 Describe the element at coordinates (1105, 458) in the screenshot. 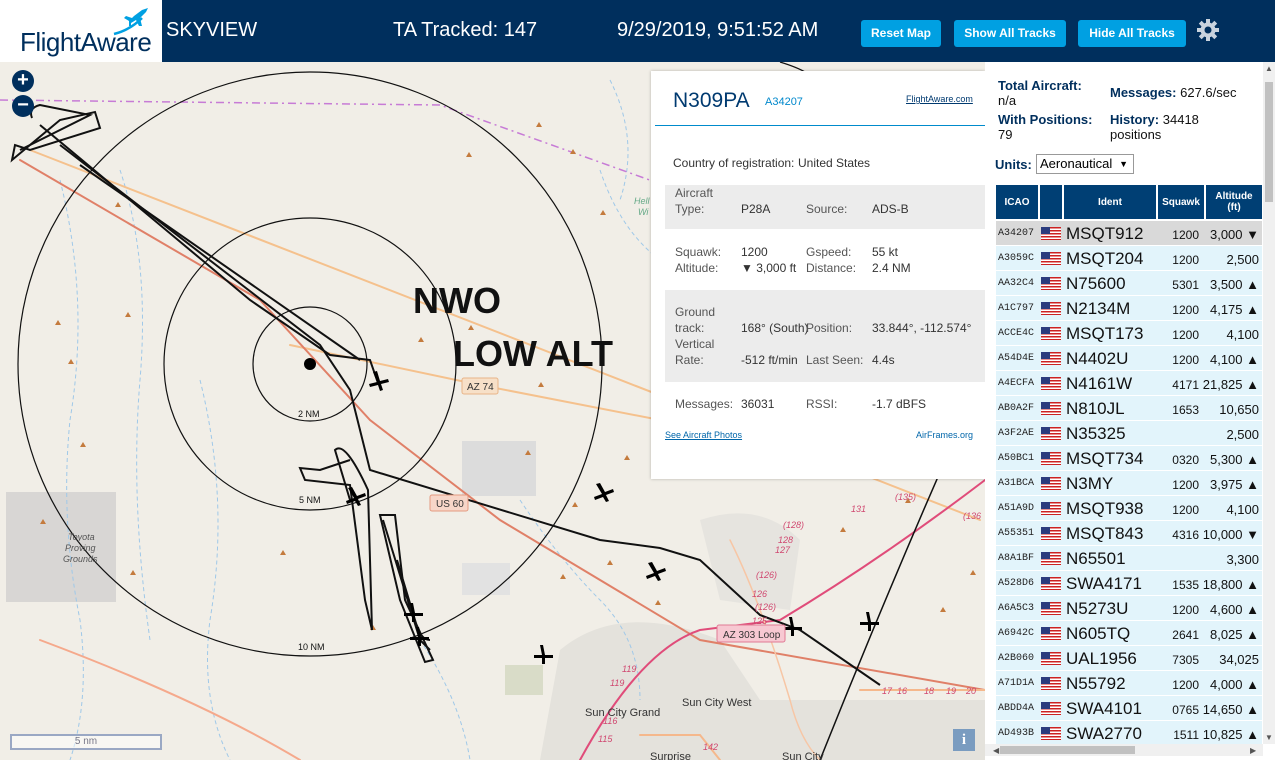

I see `cell-ident: MSQT734` at that location.